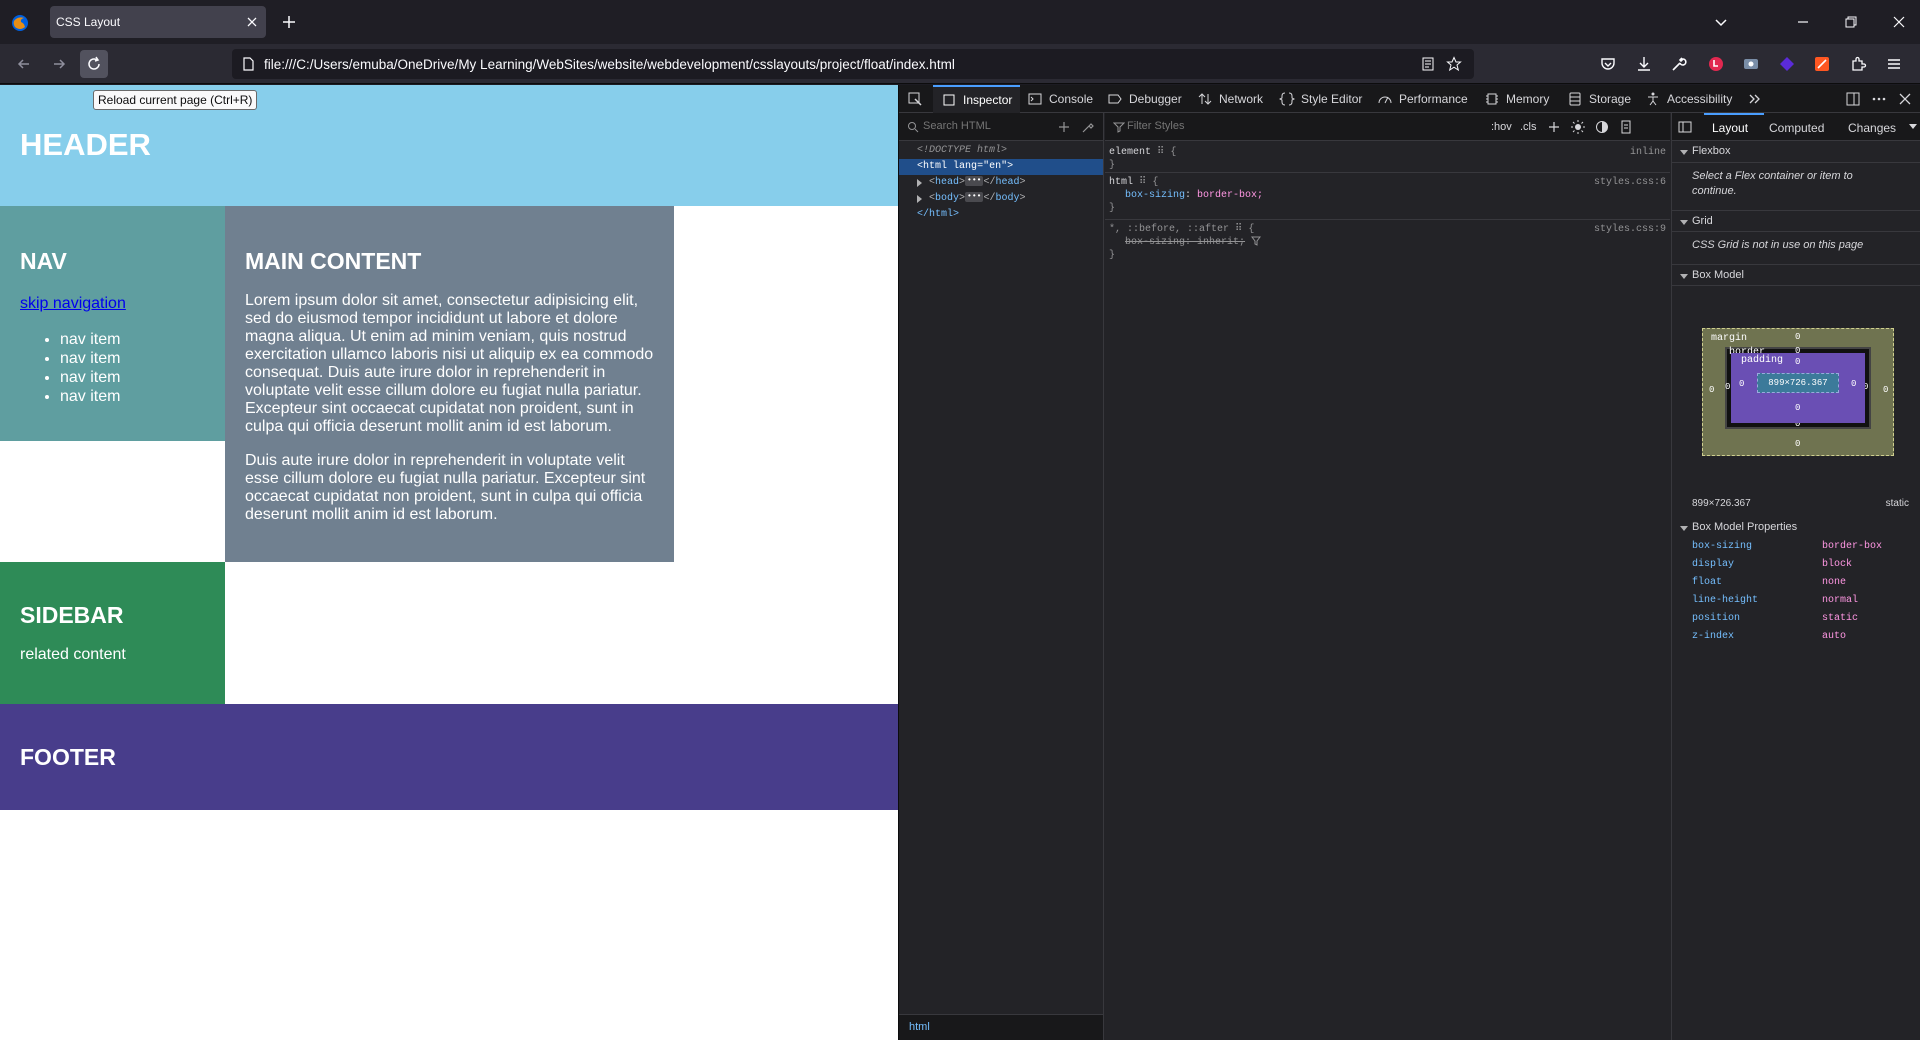 Image resolution: width=1920 pixels, height=1040 pixels. I want to click on extensions-puzzle-icon, so click(1858, 64).